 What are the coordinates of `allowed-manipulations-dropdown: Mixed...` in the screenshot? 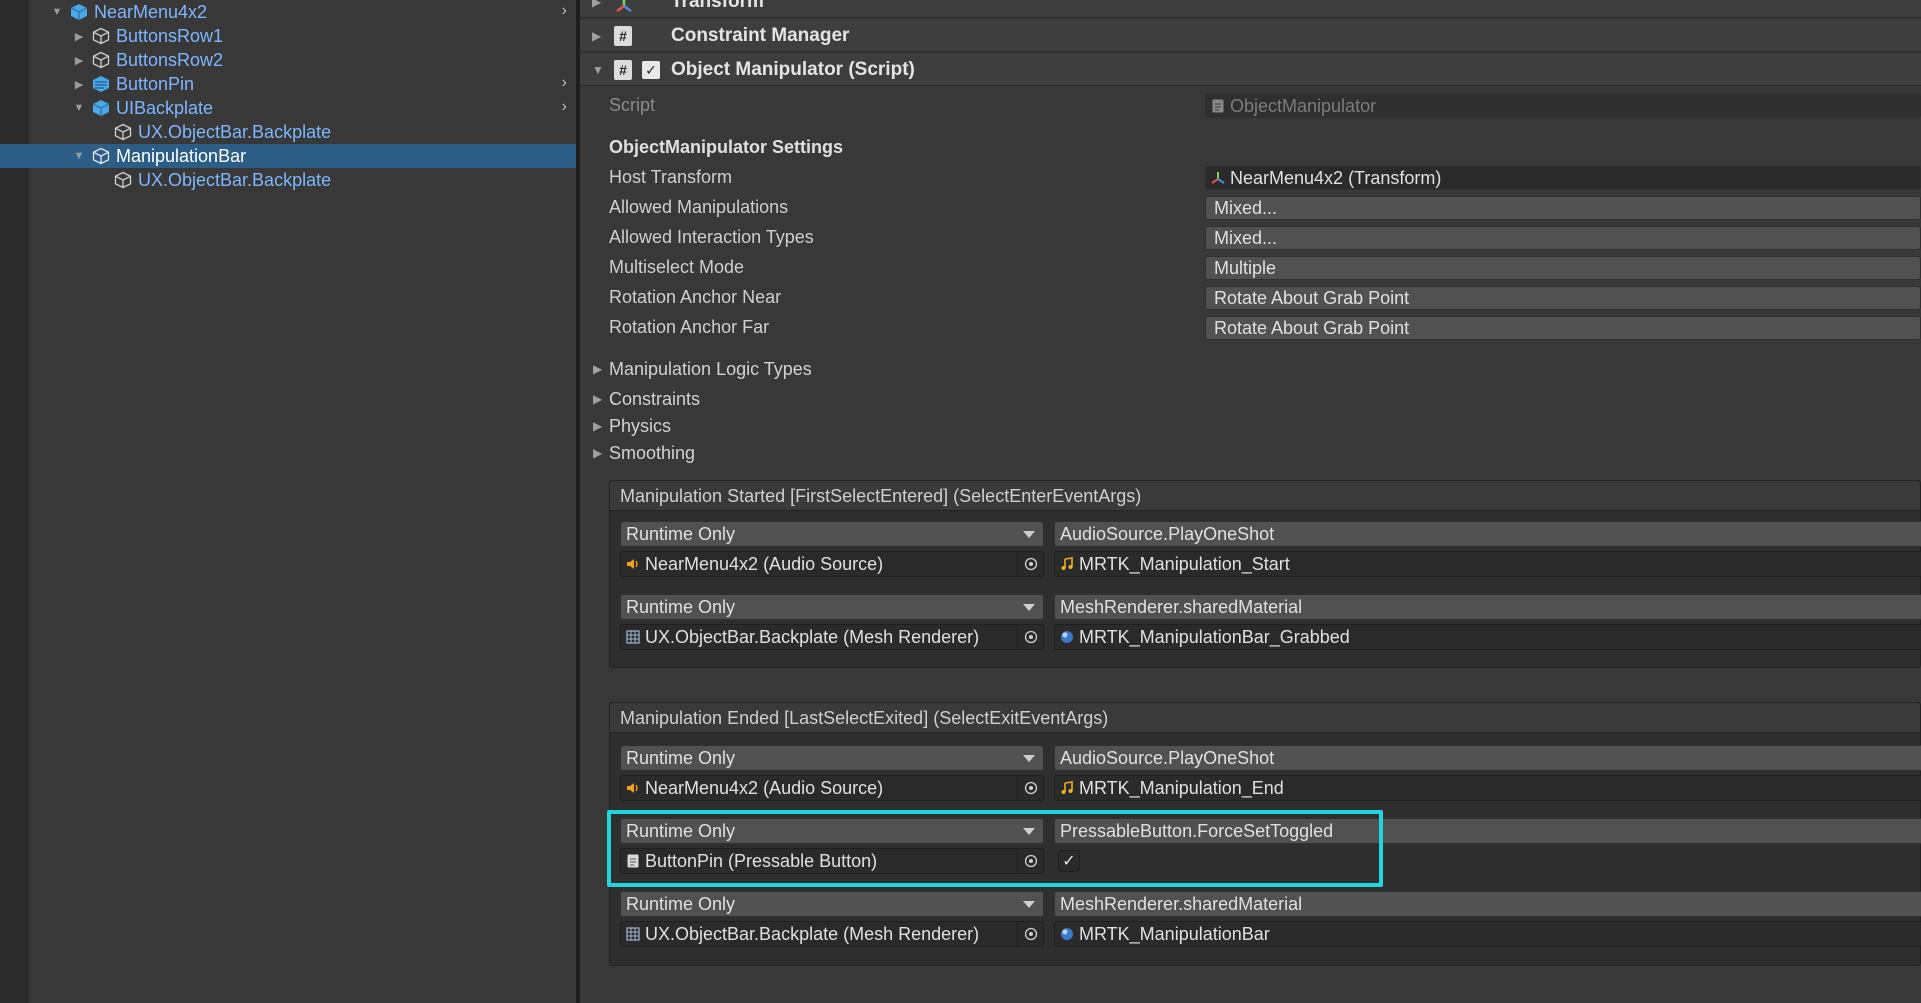 It's located at (1563, 208).